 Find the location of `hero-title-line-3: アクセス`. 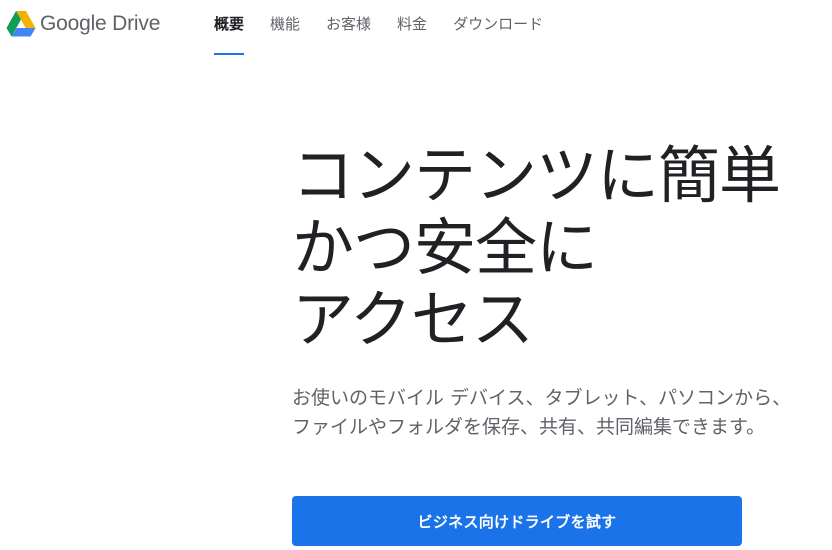

hero-title-line-3: アクセス is located at coordinates (413, 319).